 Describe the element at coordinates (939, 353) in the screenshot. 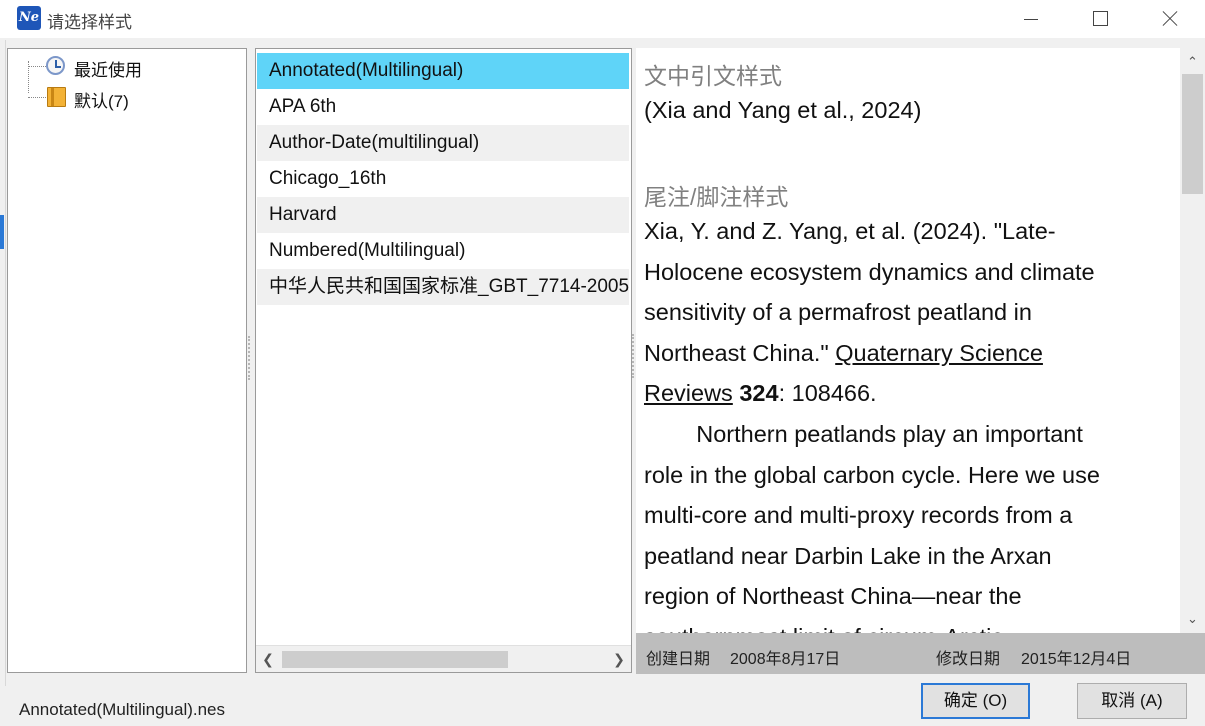

I see `journal-name: Quaternary Science` at that location.